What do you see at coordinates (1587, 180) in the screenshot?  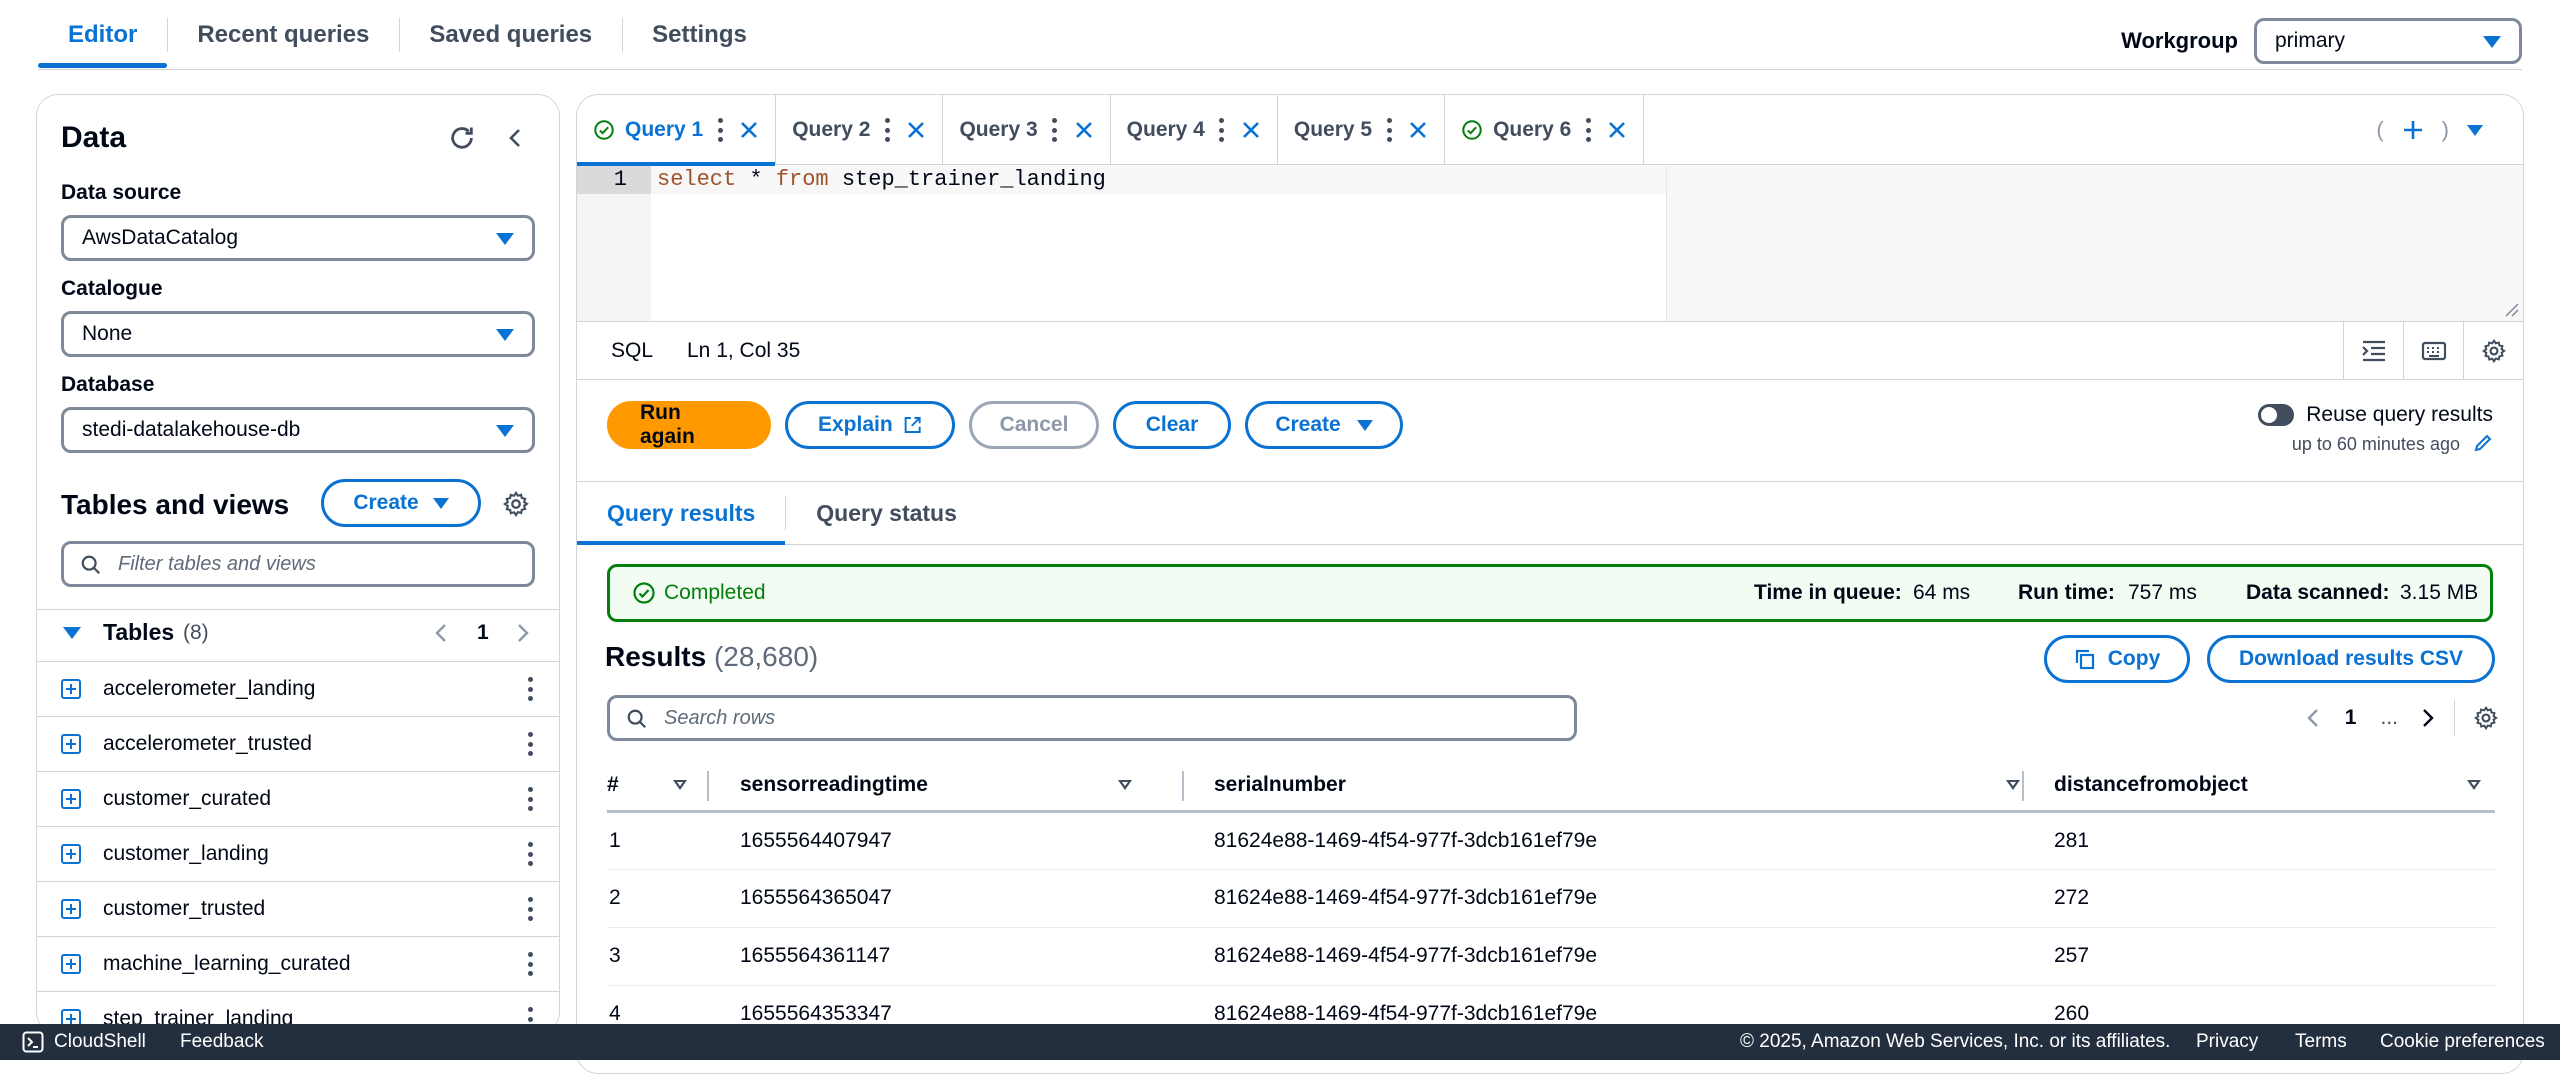 I see `code-line: select * from step_trainer_landing` at bounding box center [1587, 180].